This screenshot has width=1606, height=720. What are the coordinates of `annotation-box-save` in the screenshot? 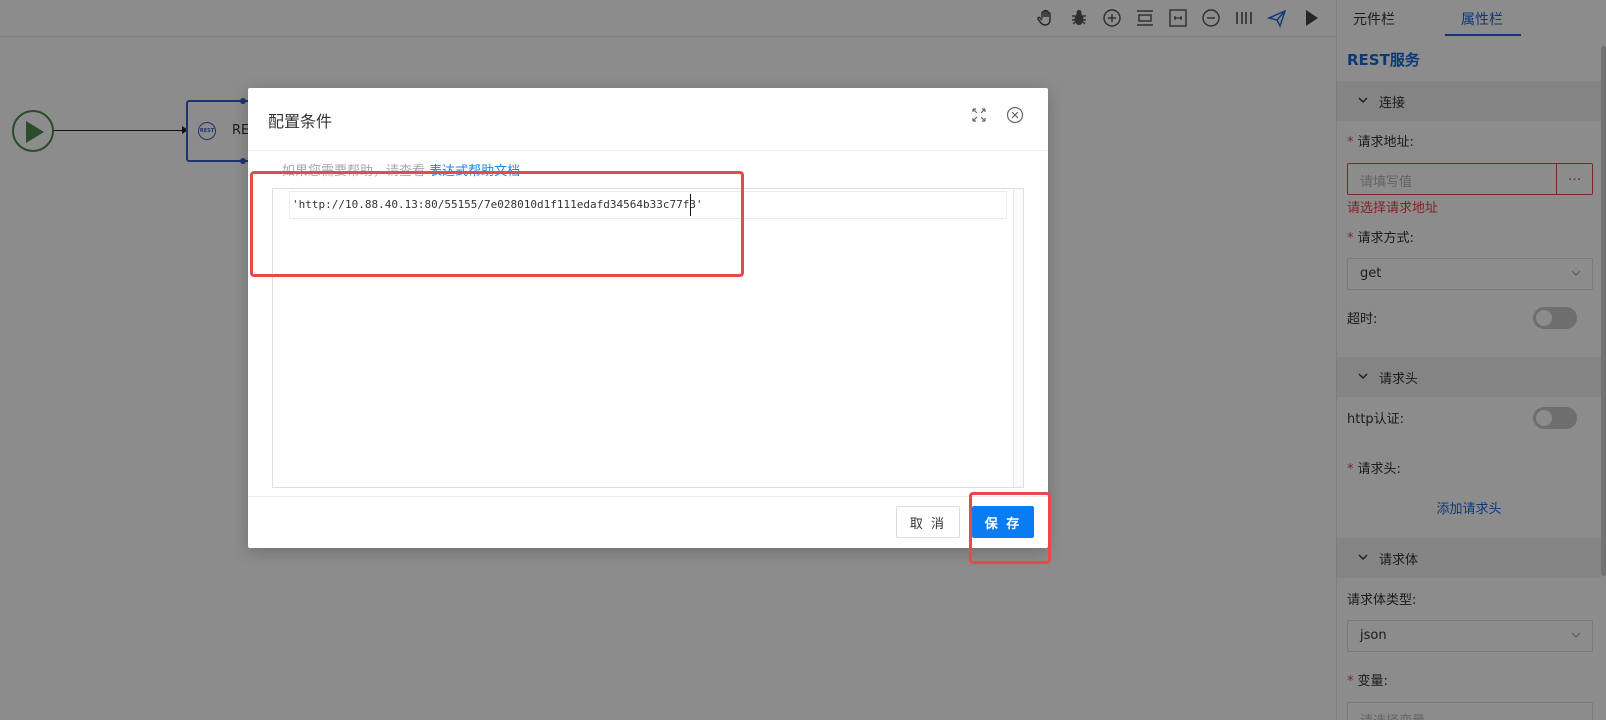 It's located at (1010, 528).